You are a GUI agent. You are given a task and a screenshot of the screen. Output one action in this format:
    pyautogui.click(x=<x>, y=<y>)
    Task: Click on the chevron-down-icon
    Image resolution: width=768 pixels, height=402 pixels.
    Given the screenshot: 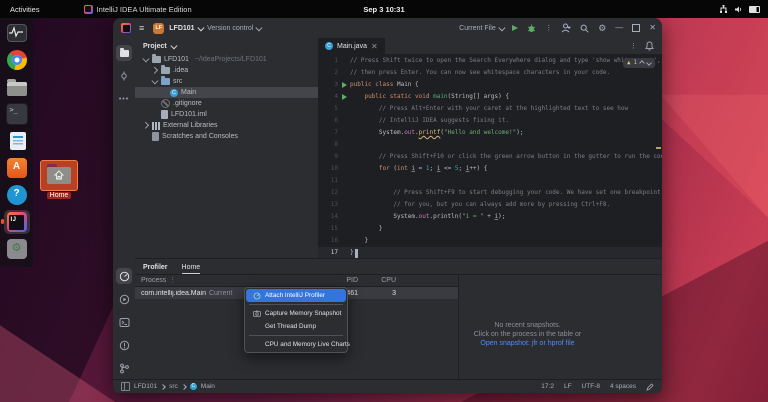 What is the action you would take?
    pyautogui.click(x=173, y=45)
    